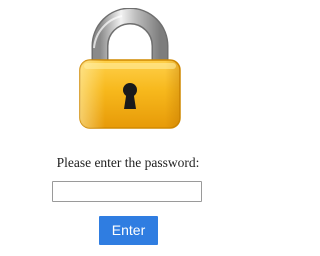  I want to click on enter-button: Enter, so click(128, 230).